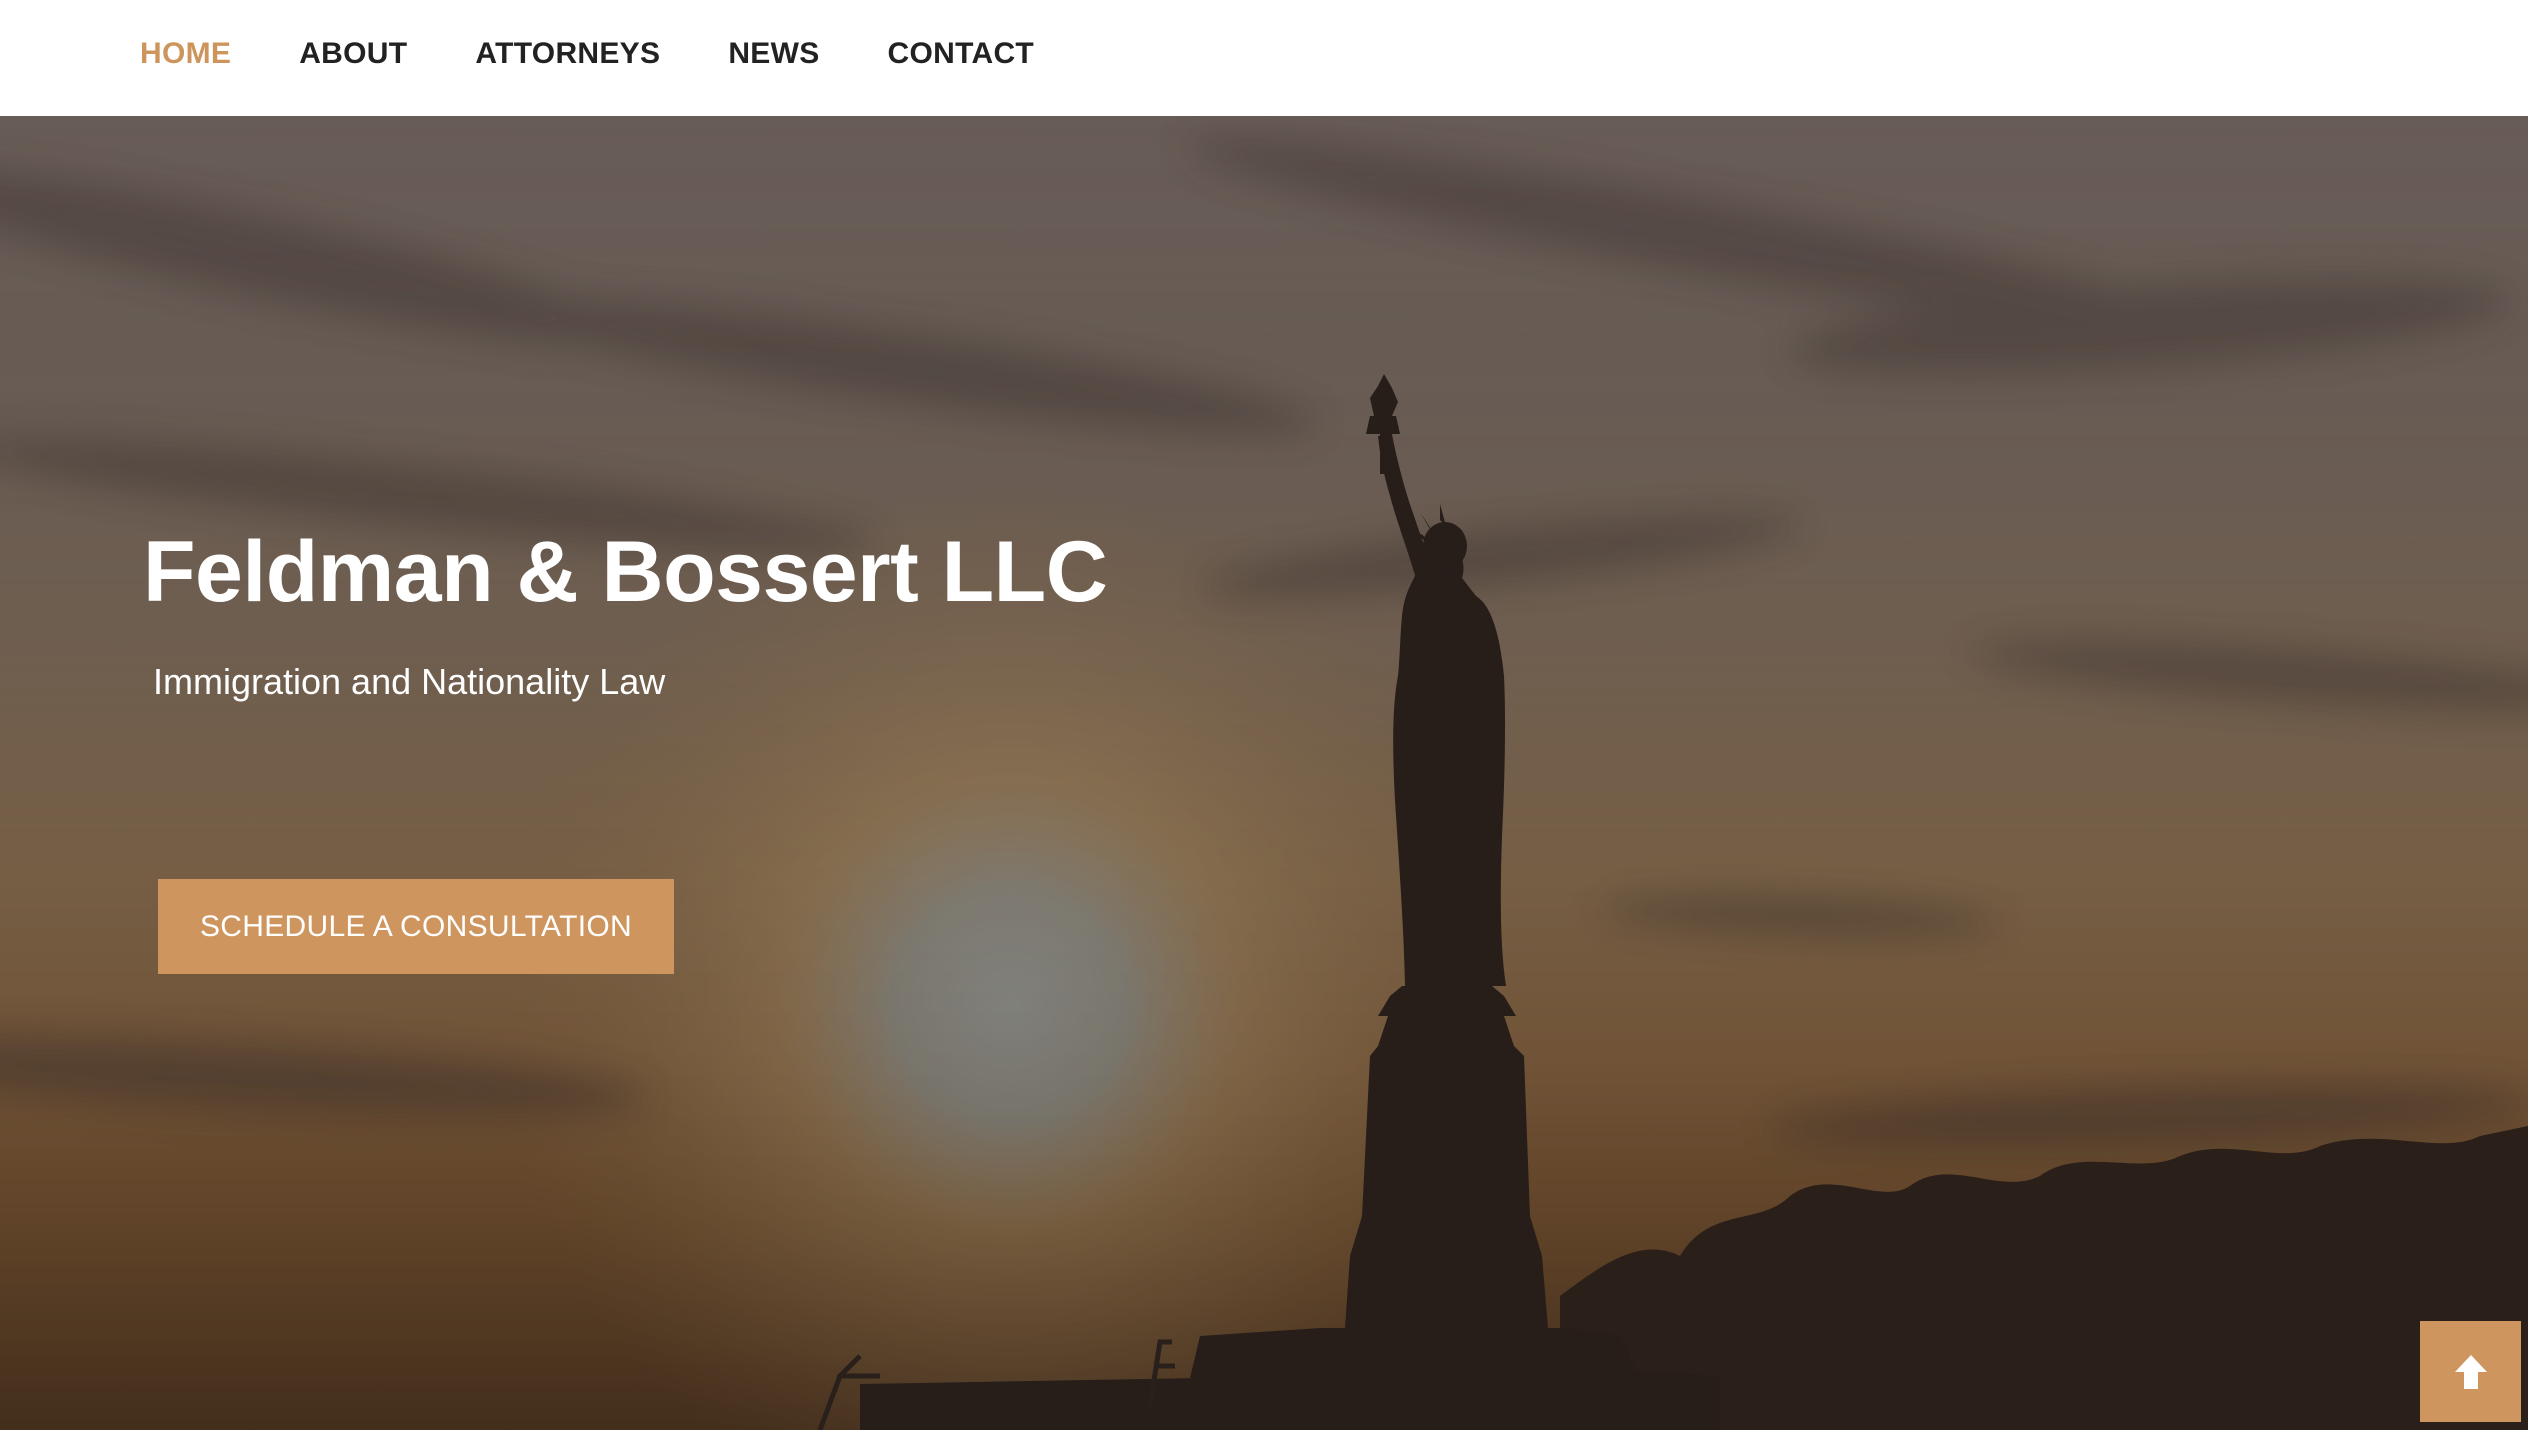 The image size is (2528, 1430). I want to click on scroll-to-top-button, so click(2470, 1371).